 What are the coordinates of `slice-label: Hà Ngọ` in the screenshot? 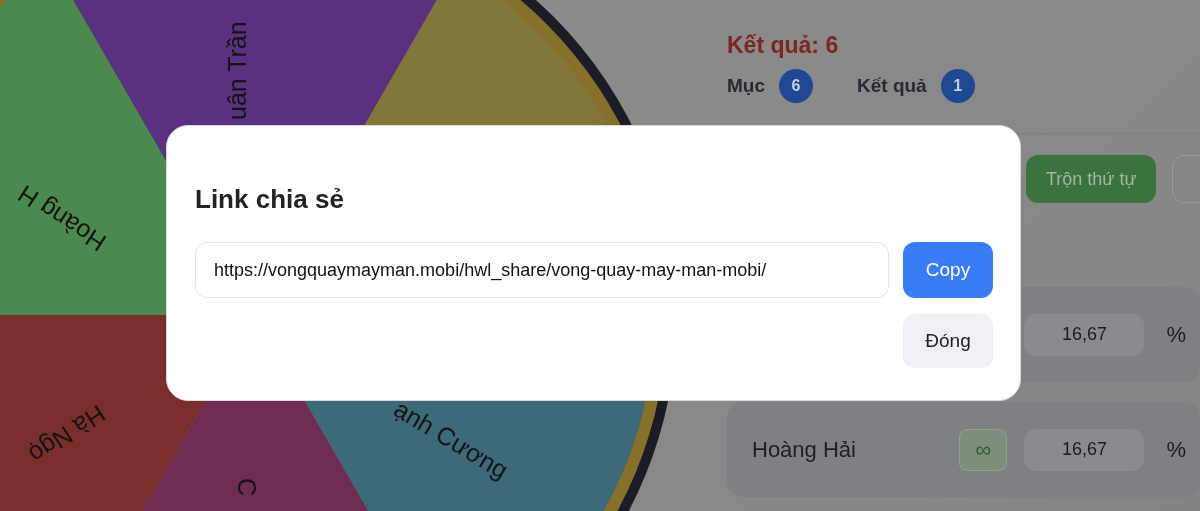 It's located at (67, 434).